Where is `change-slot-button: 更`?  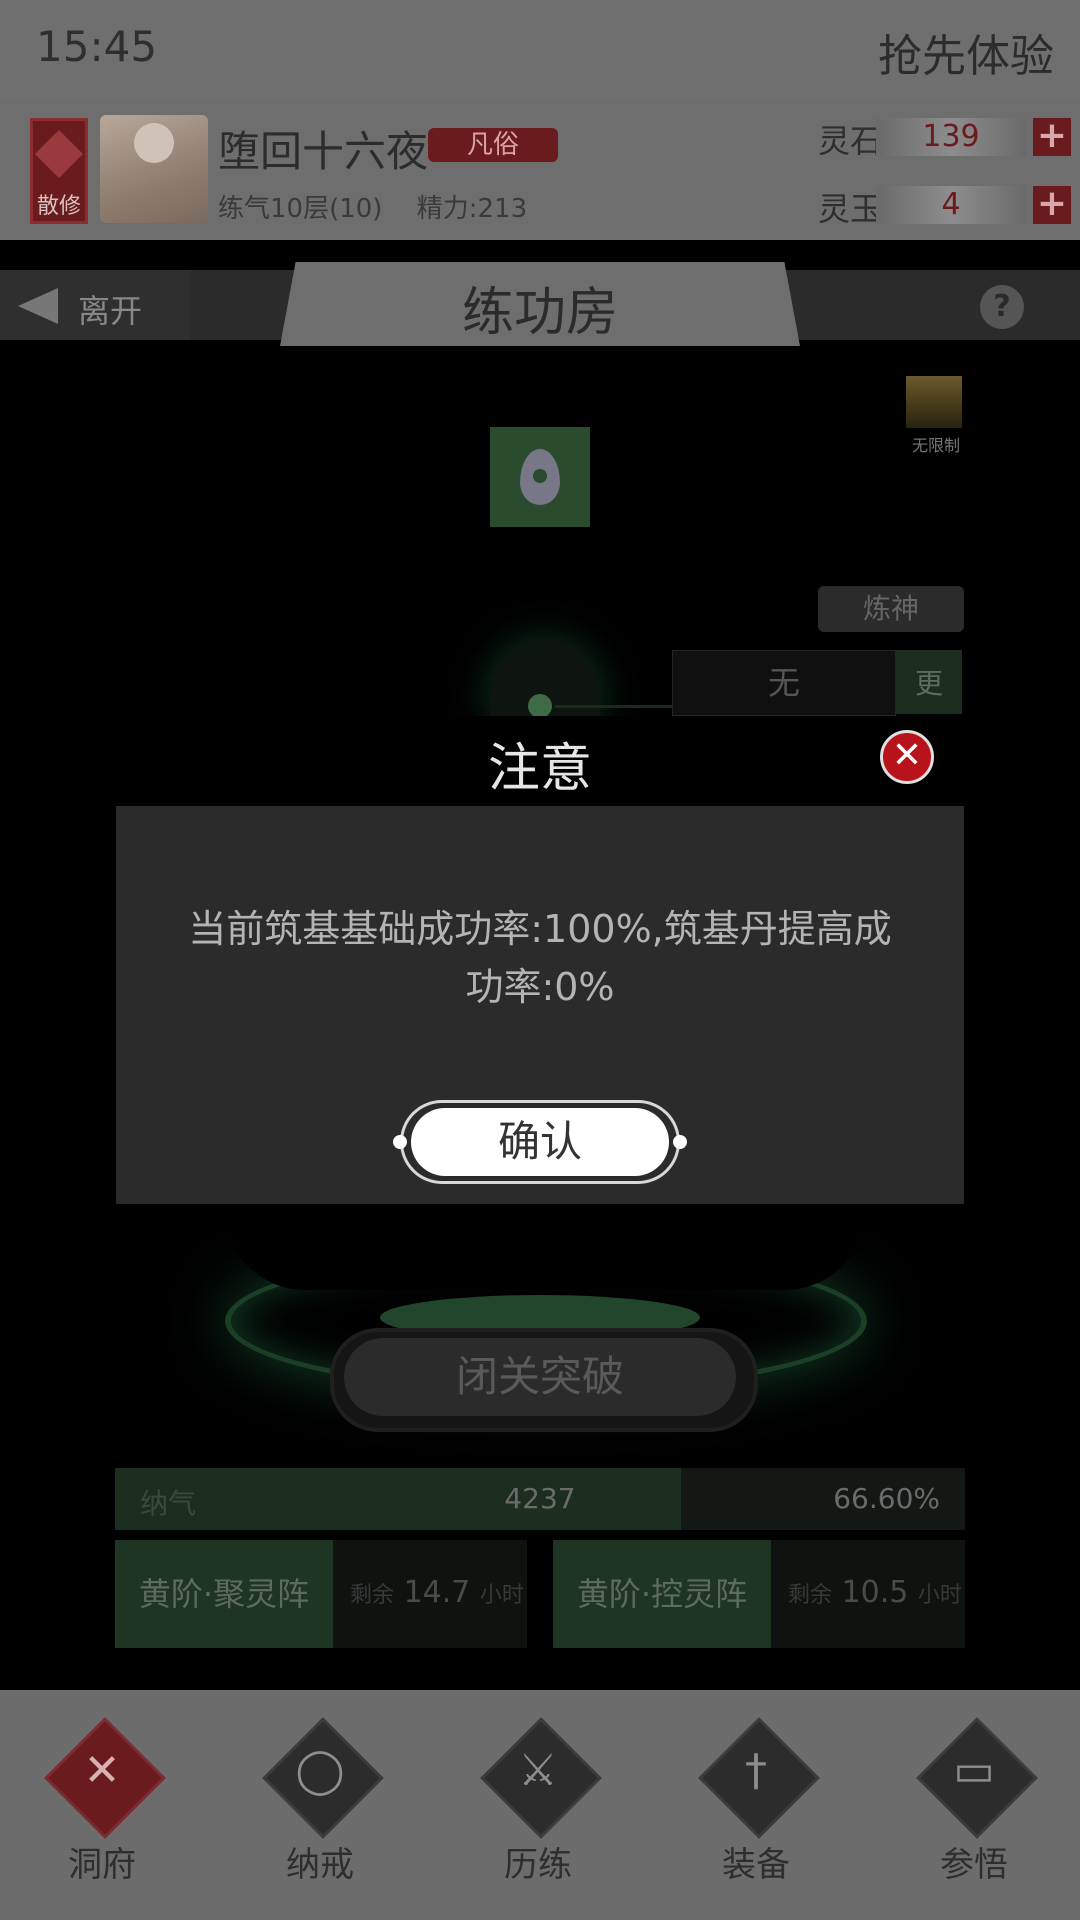
change-slot-button: 更 is located at coordinates (929, 682).